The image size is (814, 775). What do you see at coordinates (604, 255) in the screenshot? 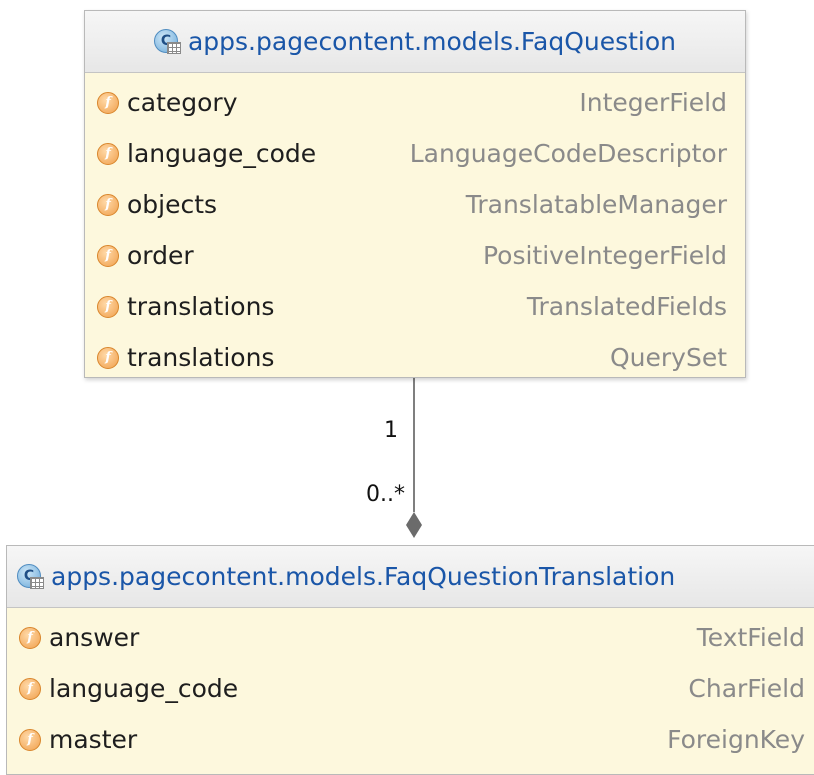
I see `field-type: PositiveIntegerField` at bounding box center [604, 255].